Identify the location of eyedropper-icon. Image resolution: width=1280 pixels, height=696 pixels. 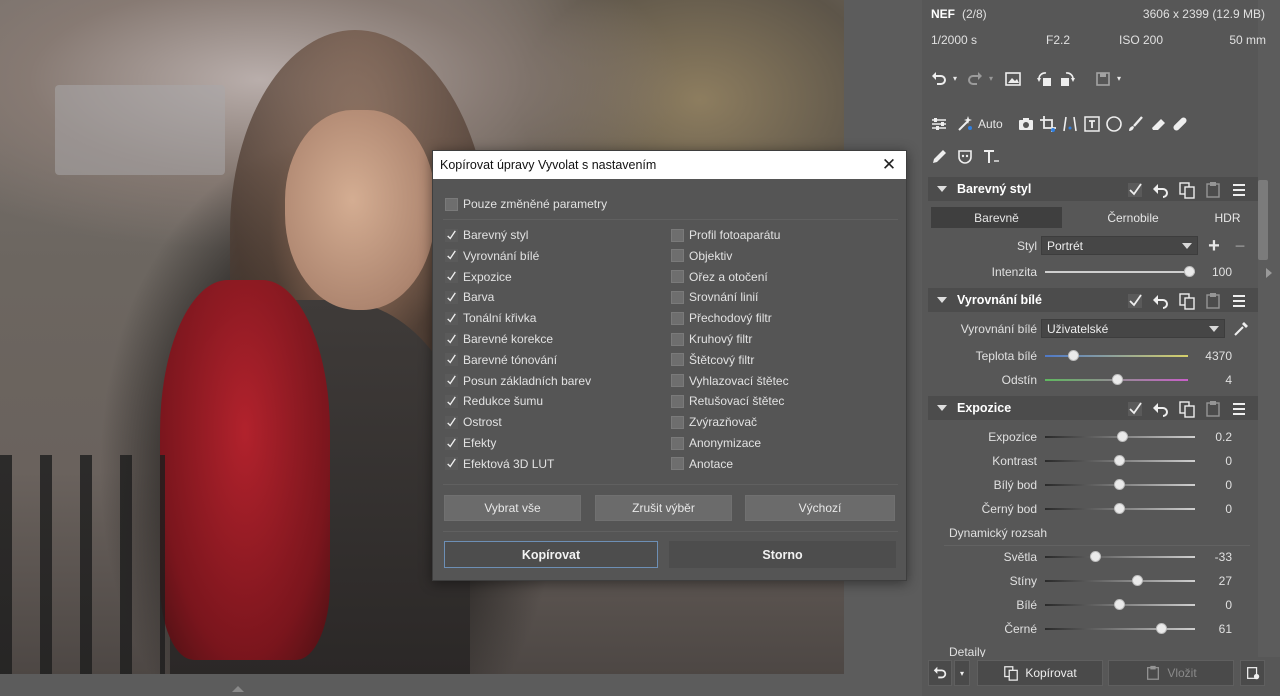
(1241, 329).